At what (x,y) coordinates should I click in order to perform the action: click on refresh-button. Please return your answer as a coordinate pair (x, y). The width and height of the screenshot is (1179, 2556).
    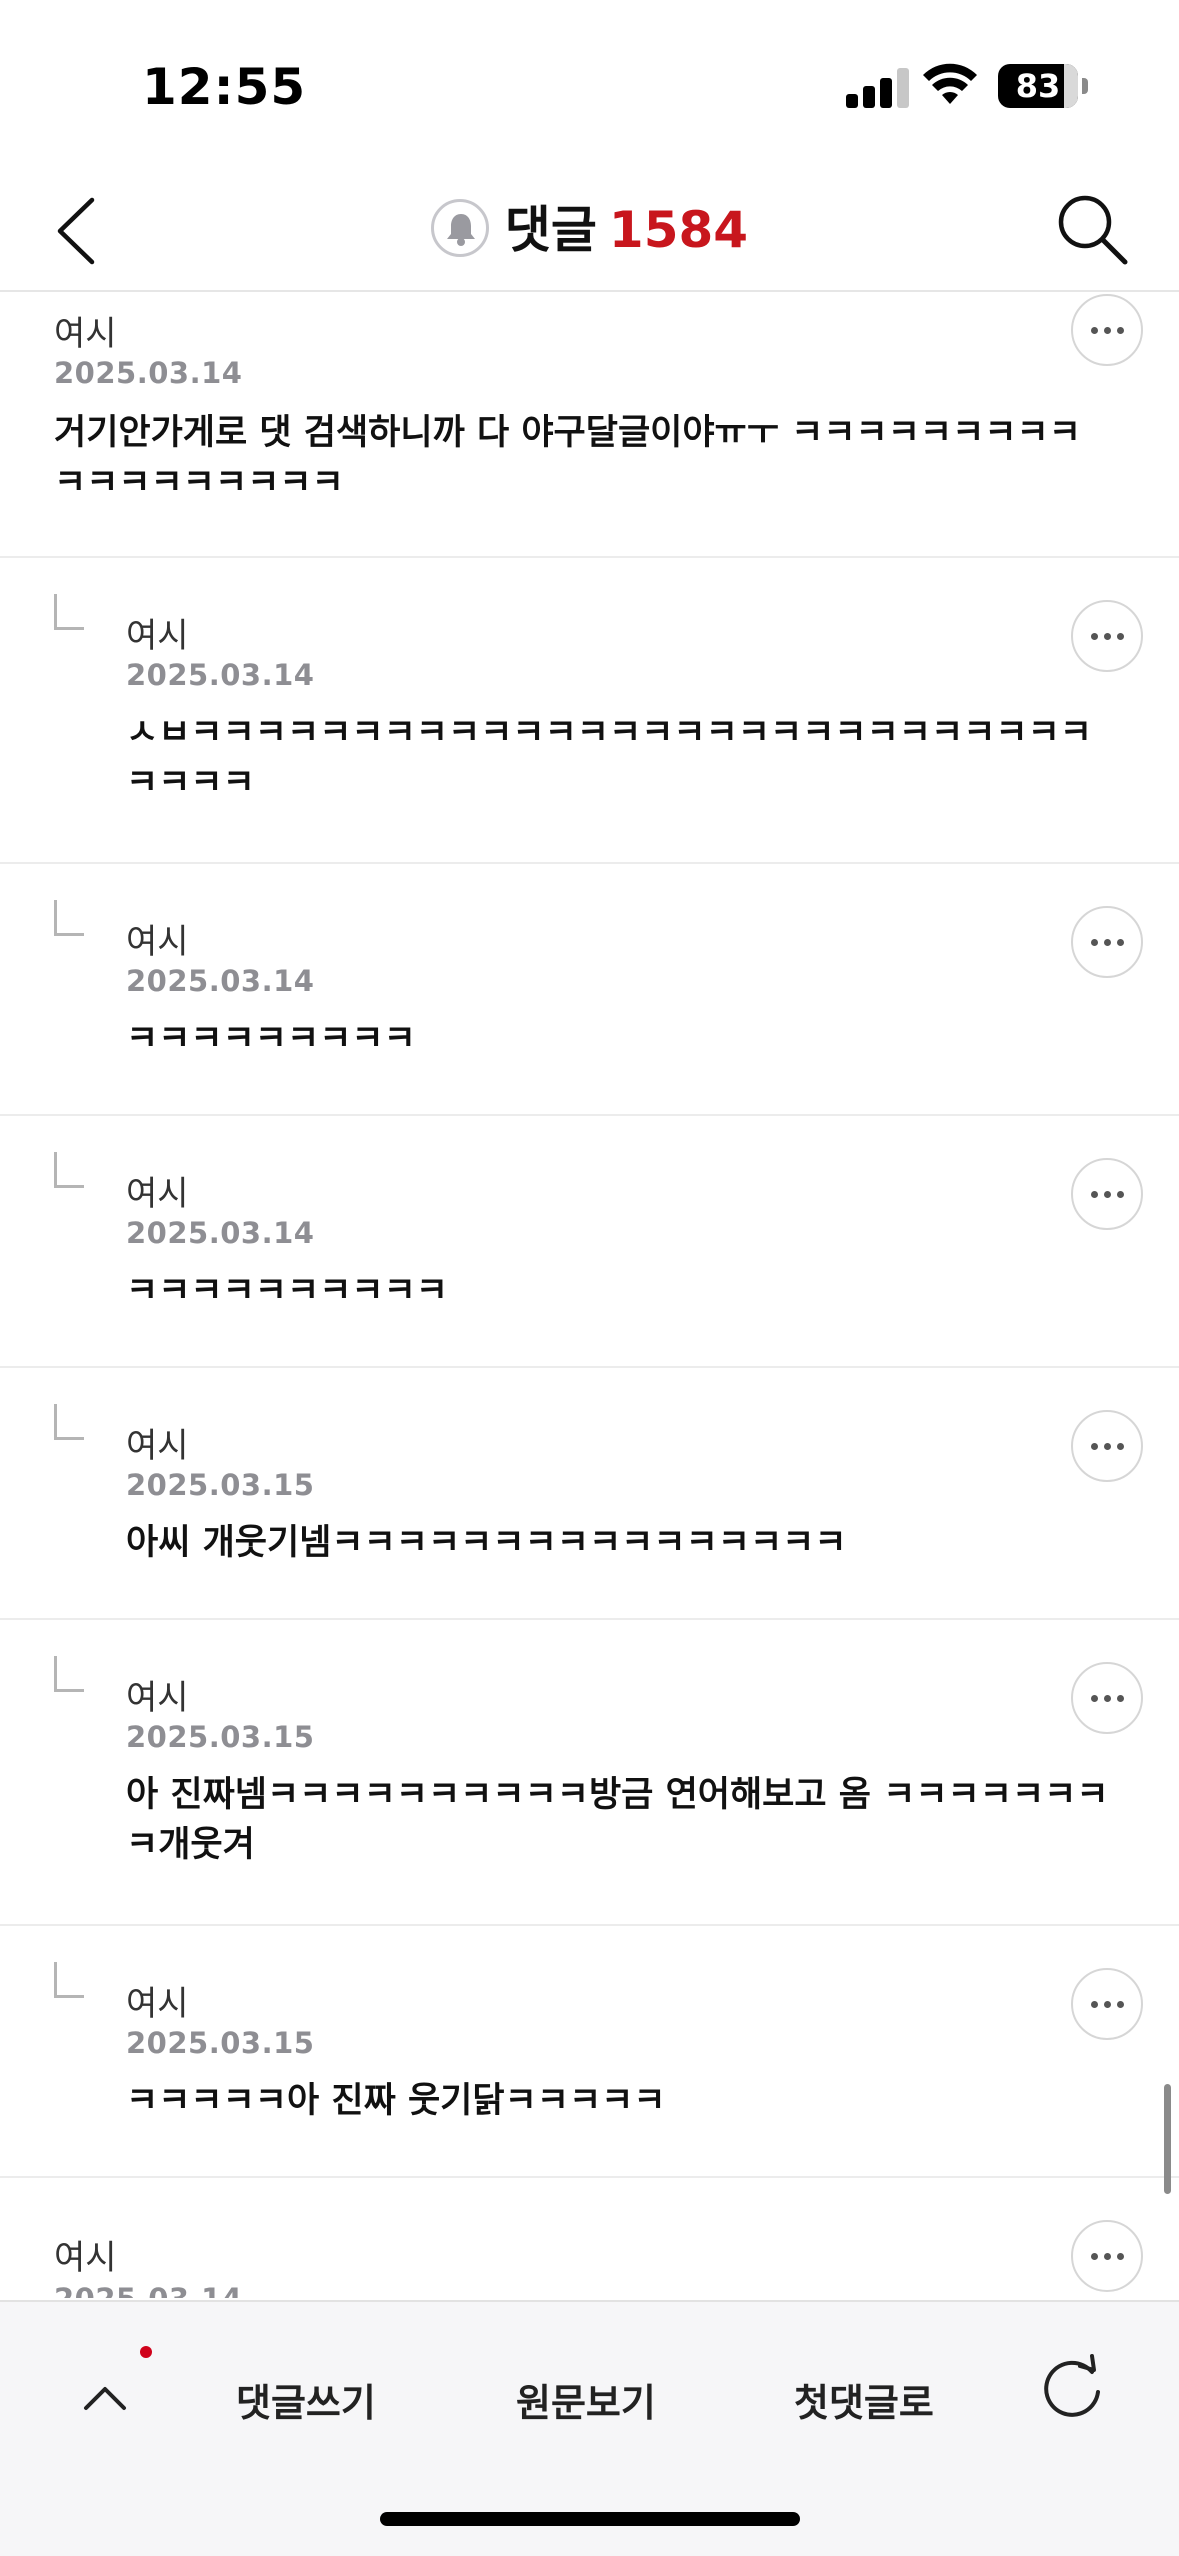
    Looking at the image, I should click on (1073, 2387).